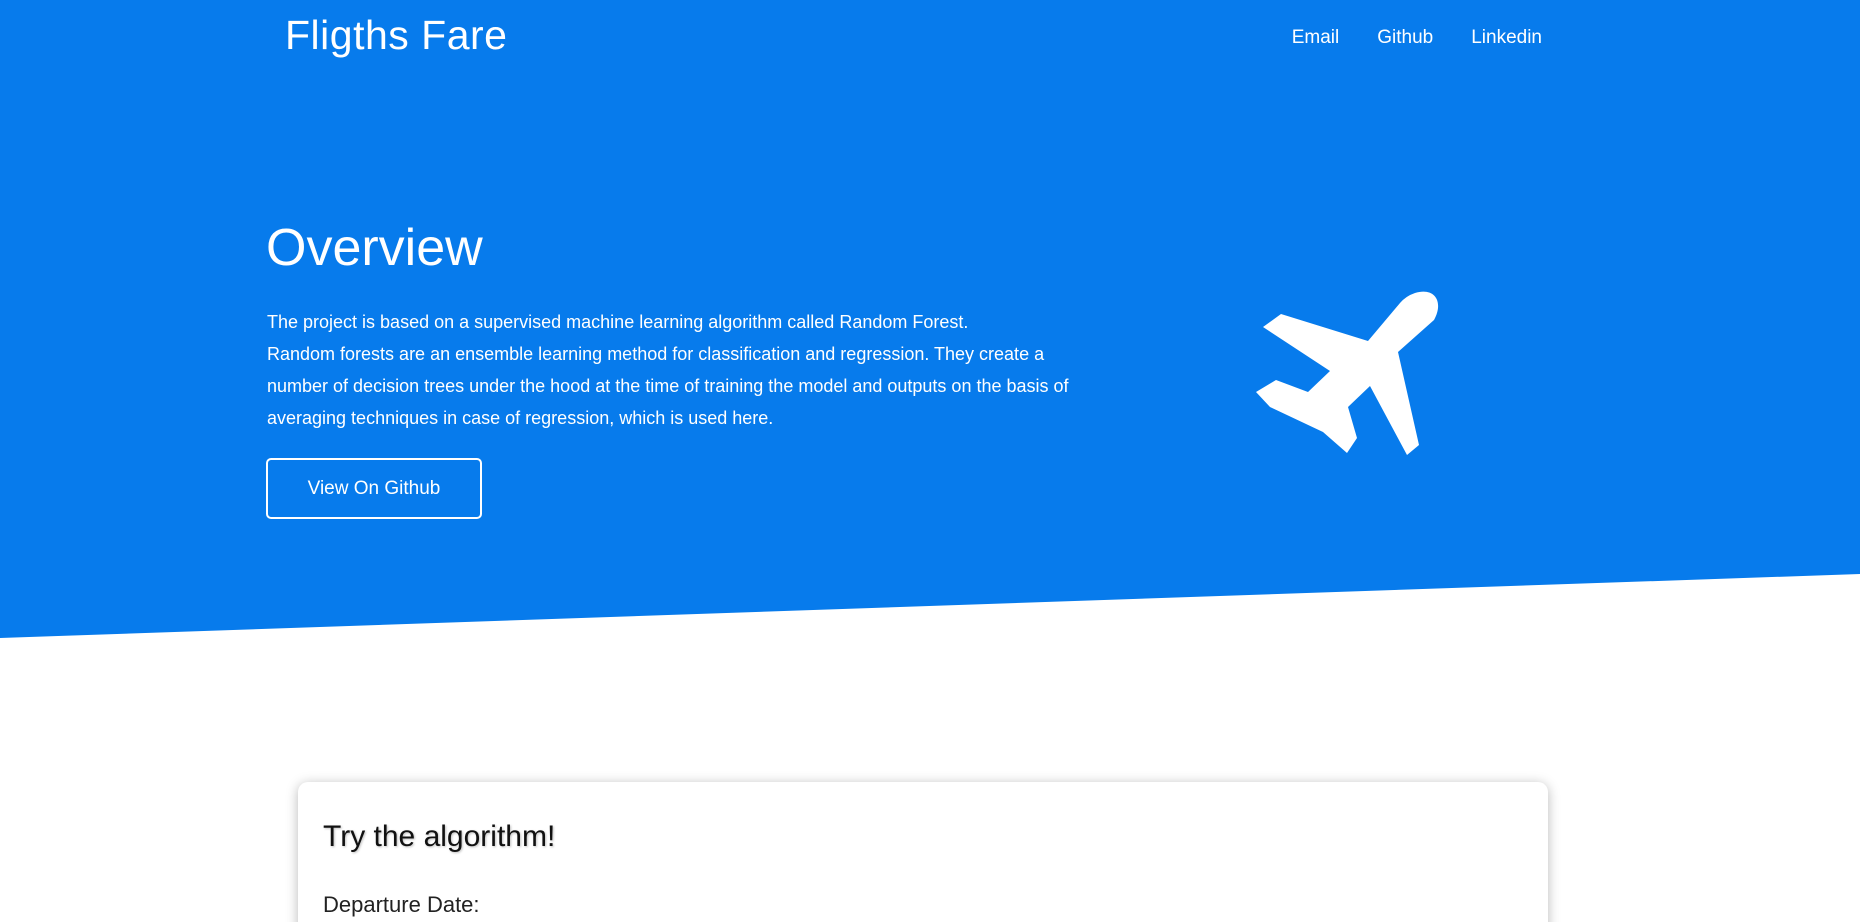 This screenshot has height=922, width=1860. I want to click on brand-logo: Fligths Fare, so click(396, 35).